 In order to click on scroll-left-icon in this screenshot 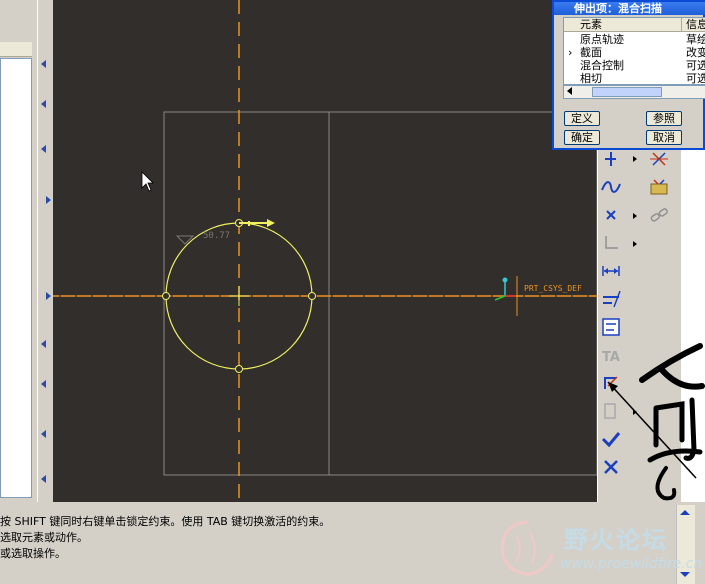, I will do `click(569, 91)`.